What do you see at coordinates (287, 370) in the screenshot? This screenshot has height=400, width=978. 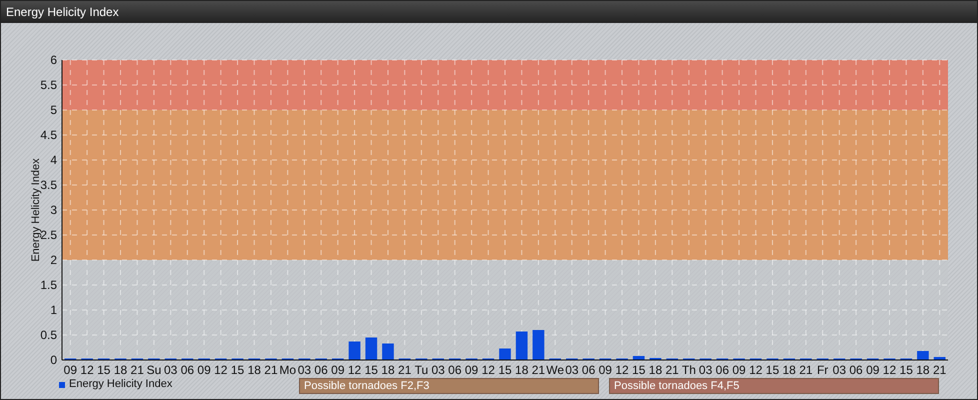 I see `x-tick-label: Mo` at bounding box center [287, 370].